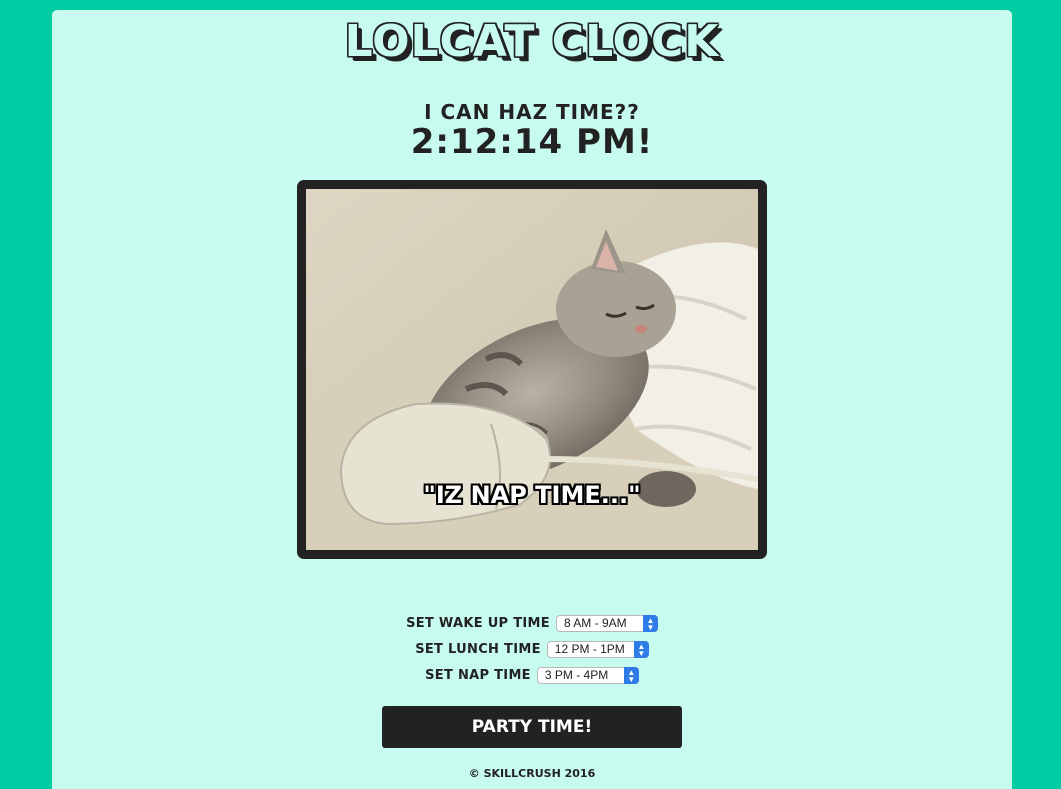  What do you see at coordinates (532, 727) in the screenshot?
I see `party-time-button: PARTY TIME!` at bounding box center [532, 727].